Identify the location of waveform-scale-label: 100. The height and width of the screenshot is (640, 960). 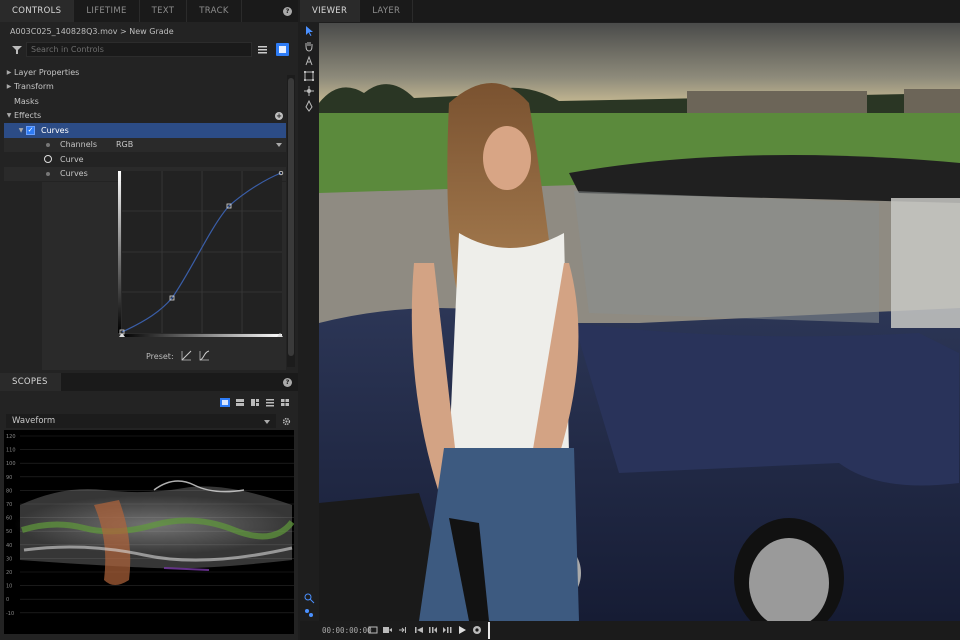
(11, 464).